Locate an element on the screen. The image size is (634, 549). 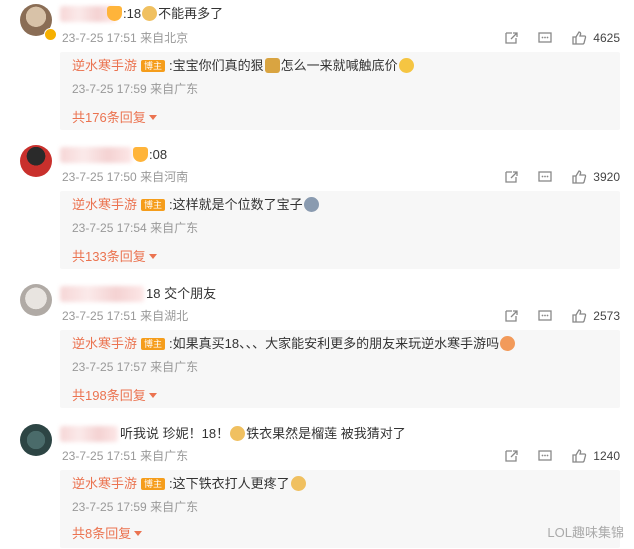
comment-meta: 23-7-25 17:51 来自湖北 is located at coordinates (125, 316).